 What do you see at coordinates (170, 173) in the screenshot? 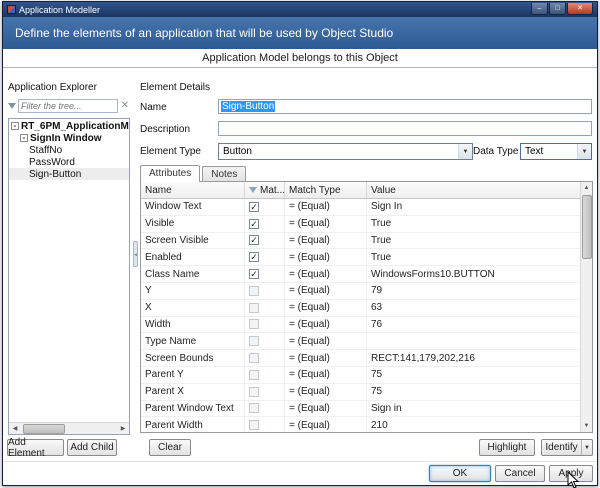
I see `tab-attributes: Attributes` at bounding box center [170, 173].